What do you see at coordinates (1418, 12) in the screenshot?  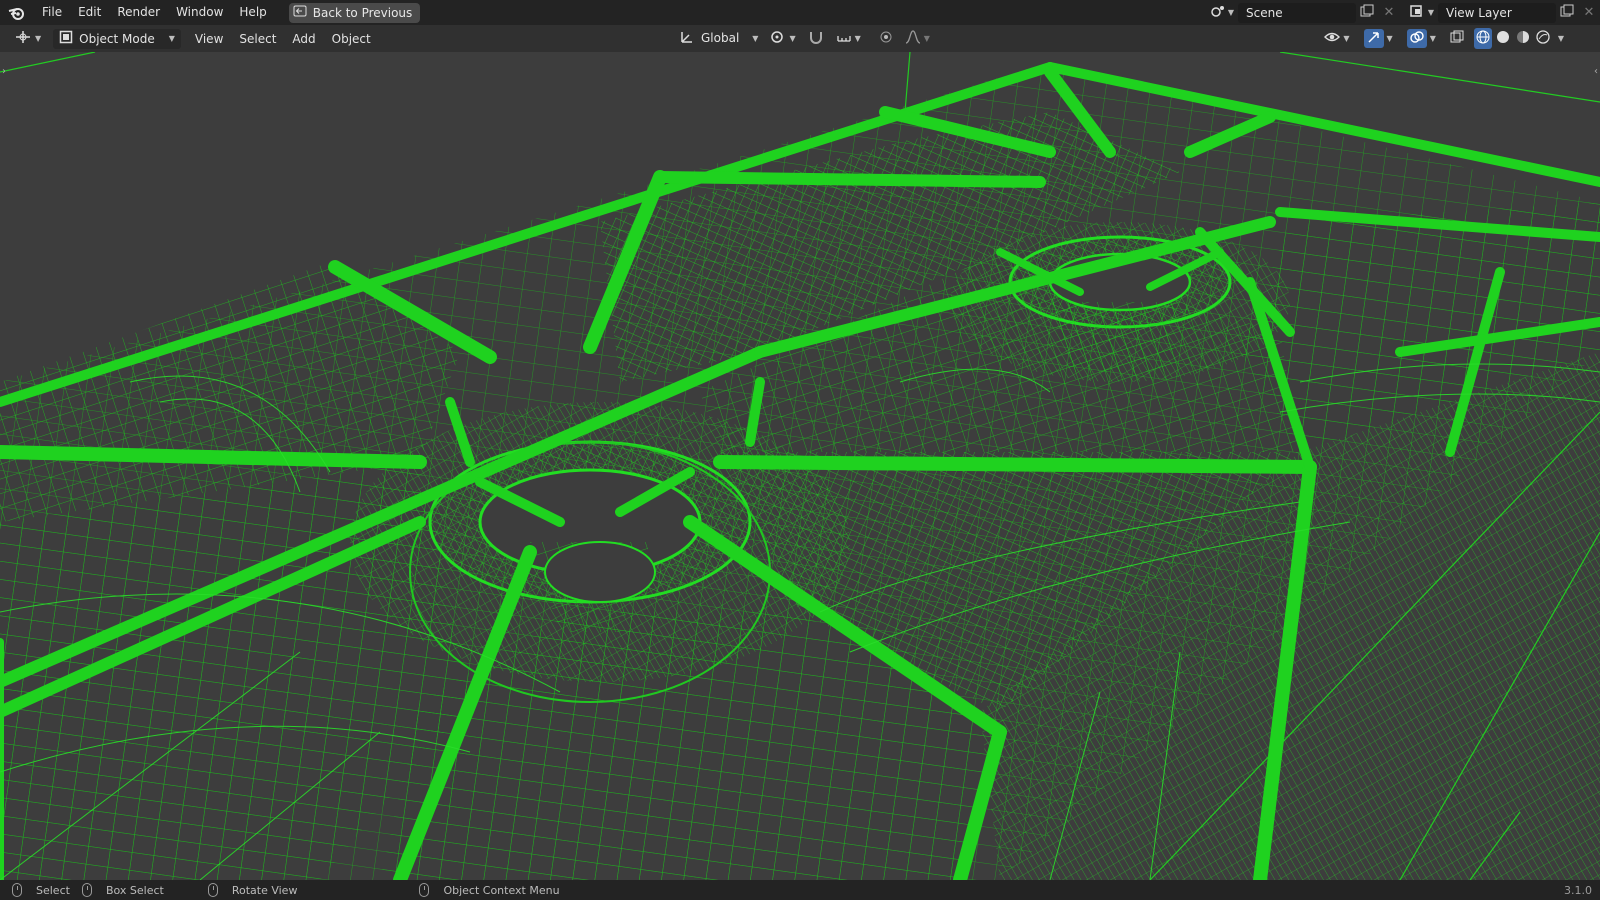 I see `view-layer-icon` at bounding box center [1418, 12].